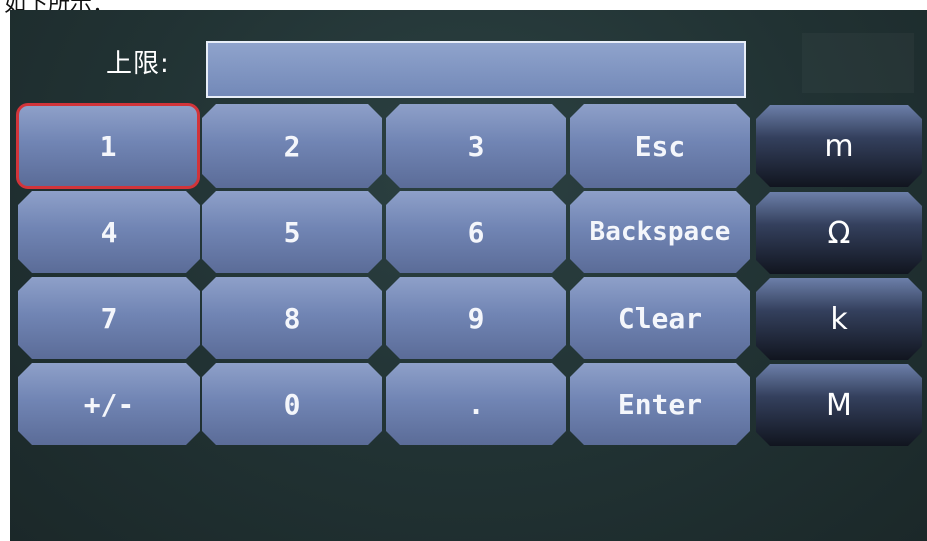 The height and width of the screenshot is (541, 927). Describe the element at coordinates (59, 8) in the screenshot. I see `page-caption: 如下所示：` at that location.